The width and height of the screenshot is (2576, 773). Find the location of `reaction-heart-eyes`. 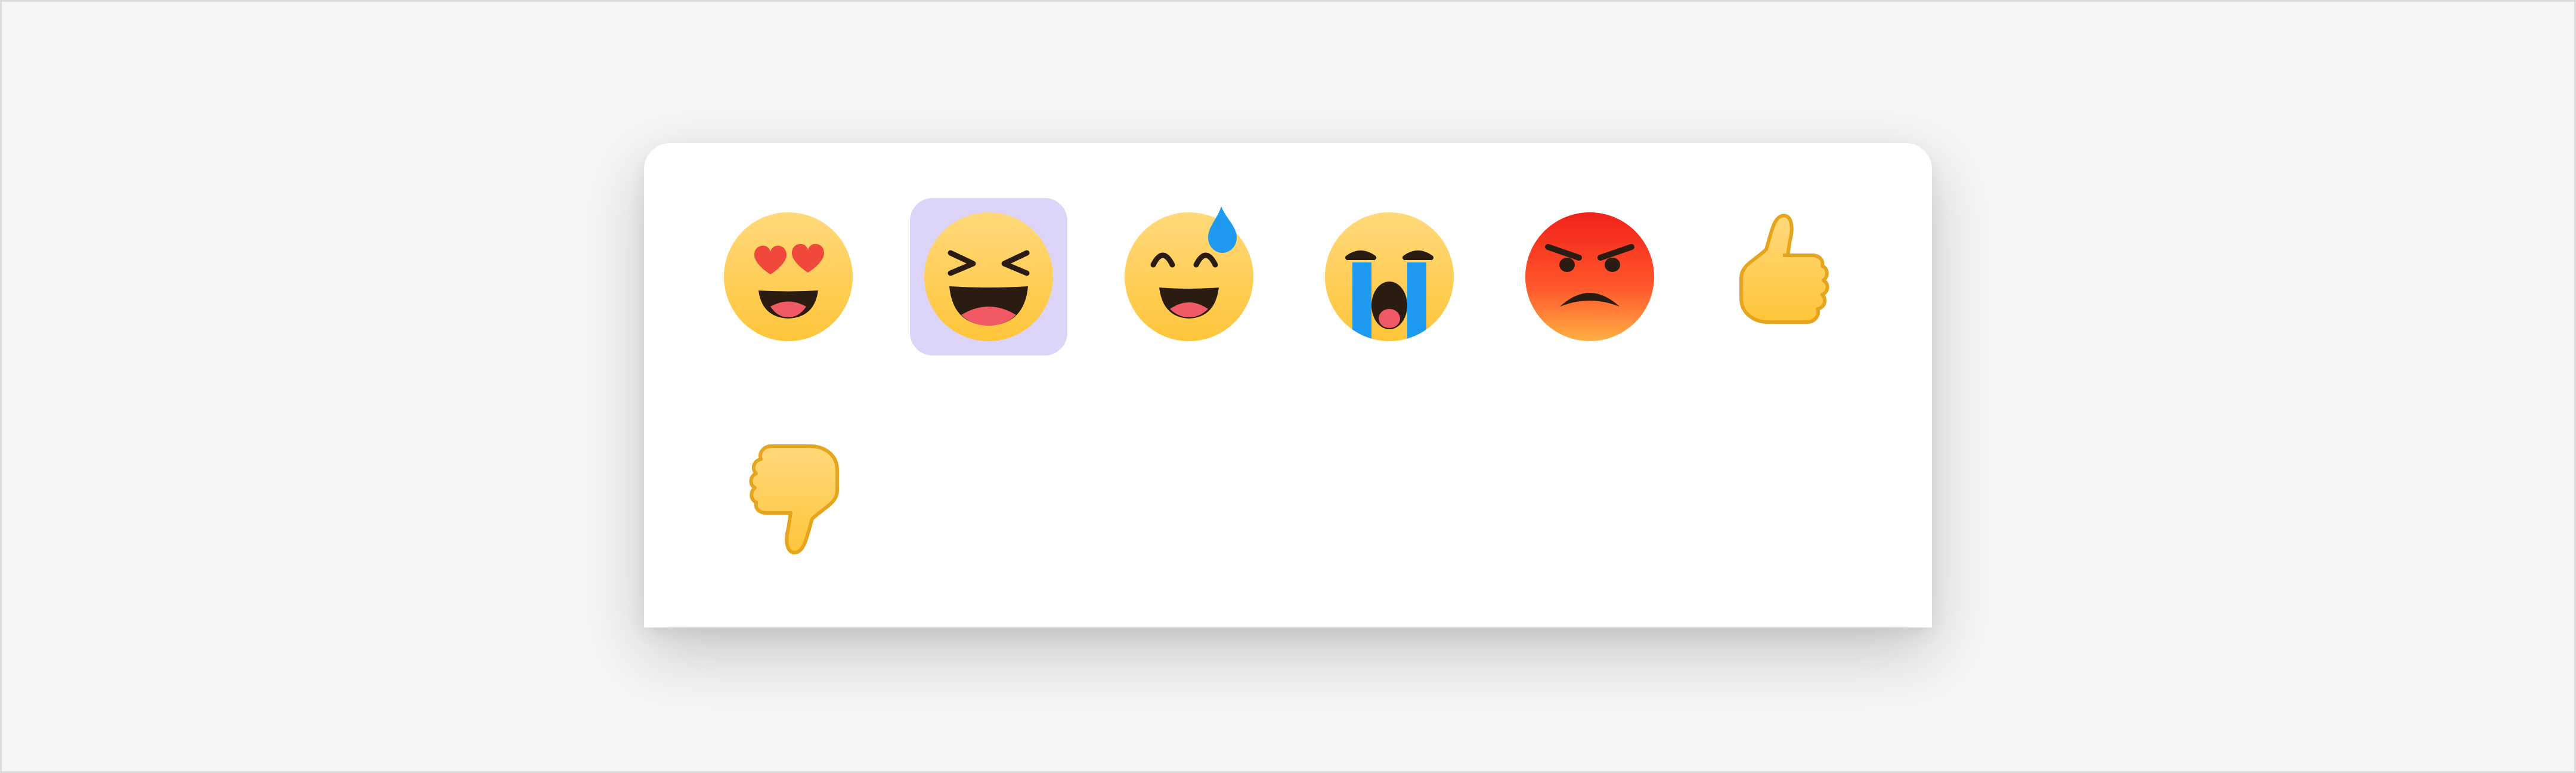

reaction-heart-eyes is located at coordinates (789, 276).